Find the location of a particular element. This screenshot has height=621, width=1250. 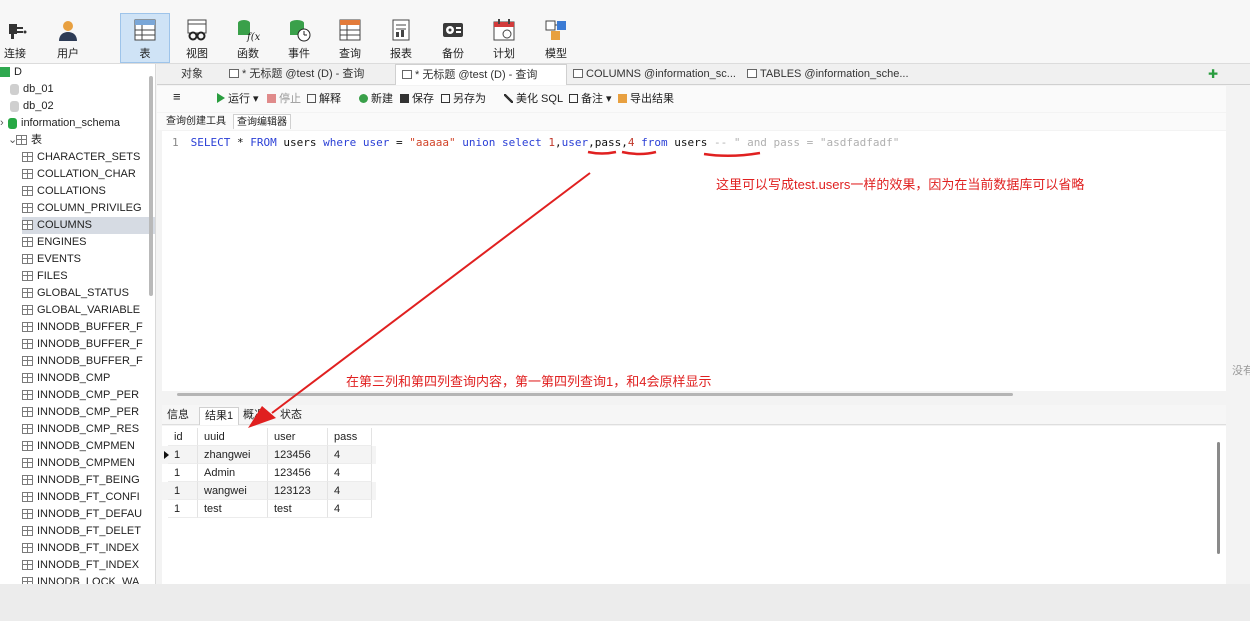

table-row: 1 wangwei 123123 4 is located at coordinates (269, 491).